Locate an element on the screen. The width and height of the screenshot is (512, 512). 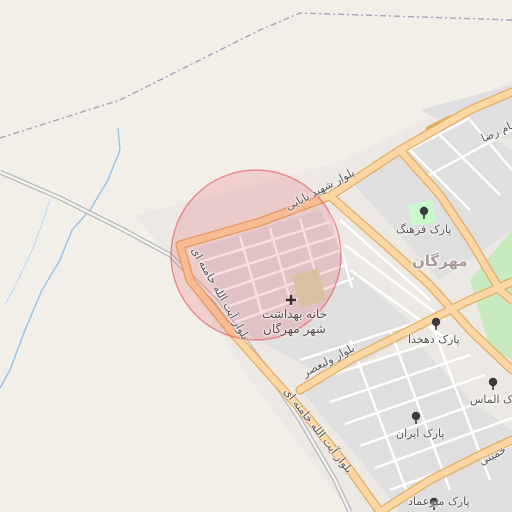
poi-label-park-dehkhoda: پارک دهخدا is located at coordinates (434, 339).